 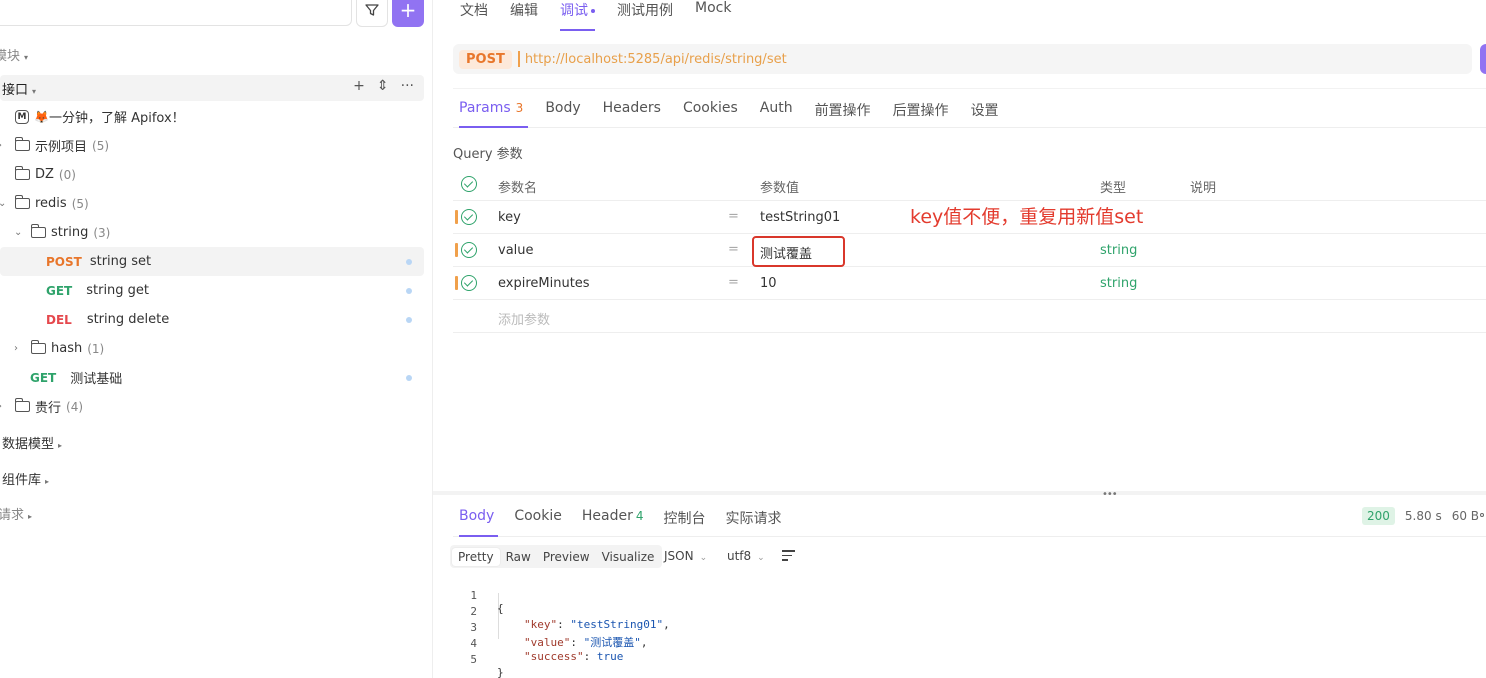 I want to click on tab-label: Auth, so click(x=776, y=108).